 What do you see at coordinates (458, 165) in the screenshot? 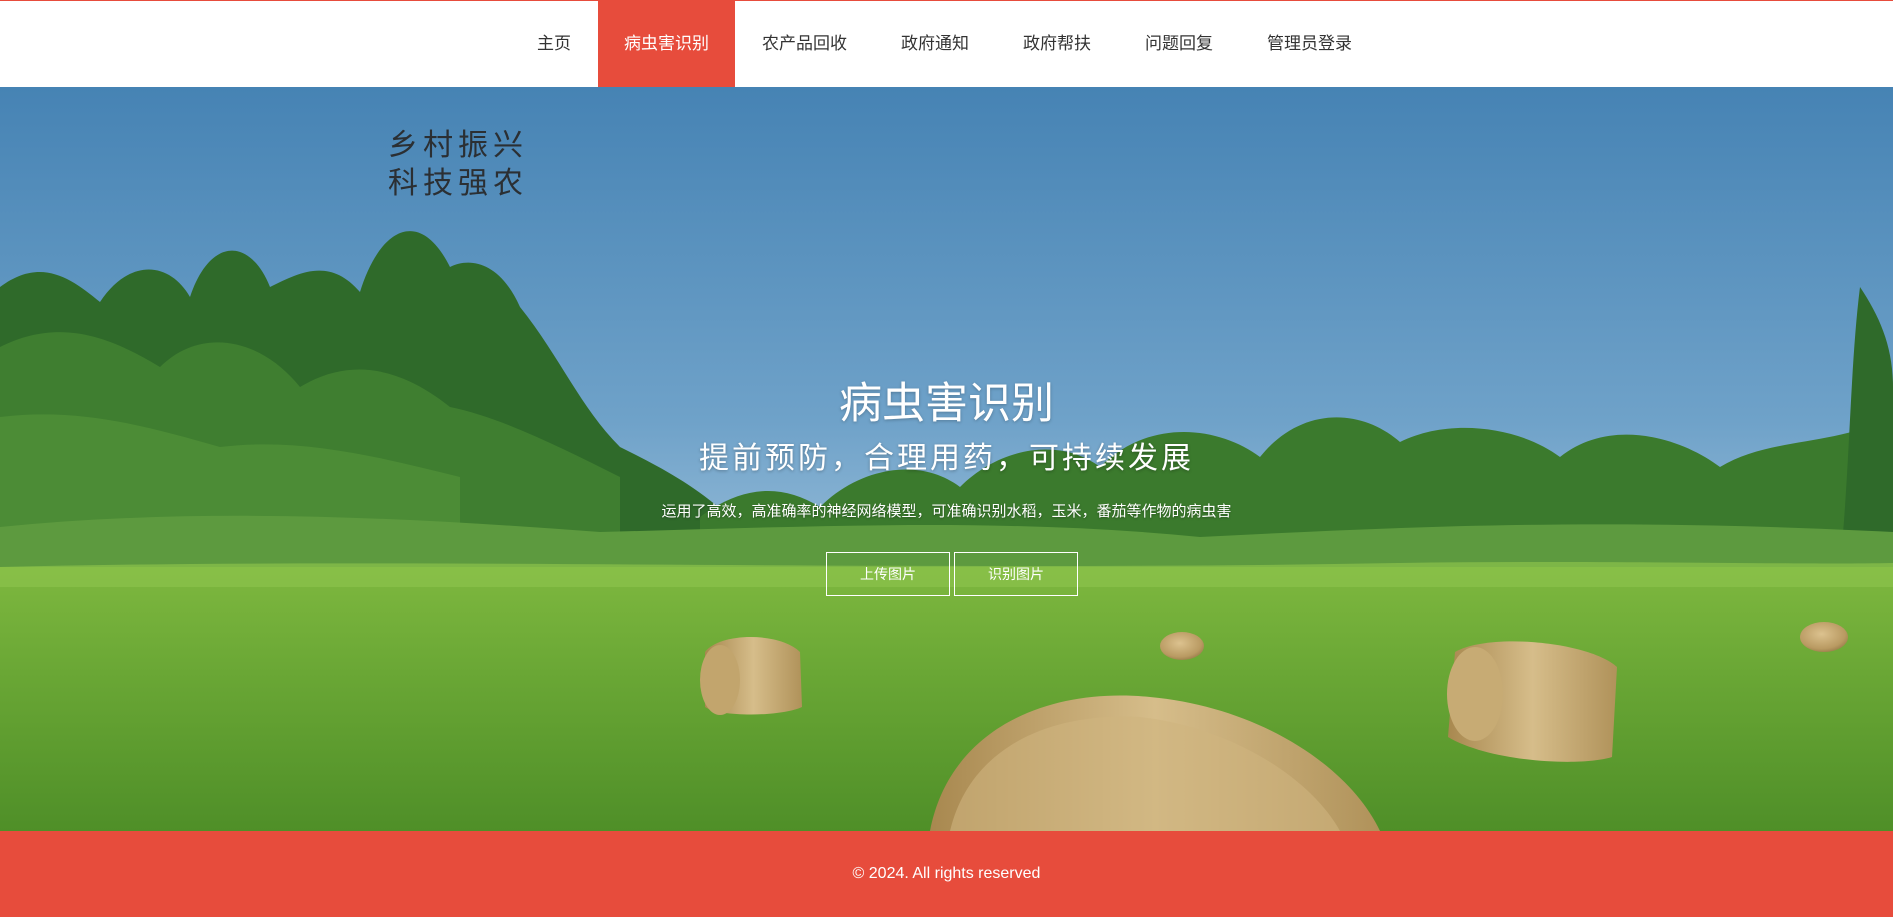
I see `slogan: 乡村振兴 科技强农` at bounding box center [458, 165].